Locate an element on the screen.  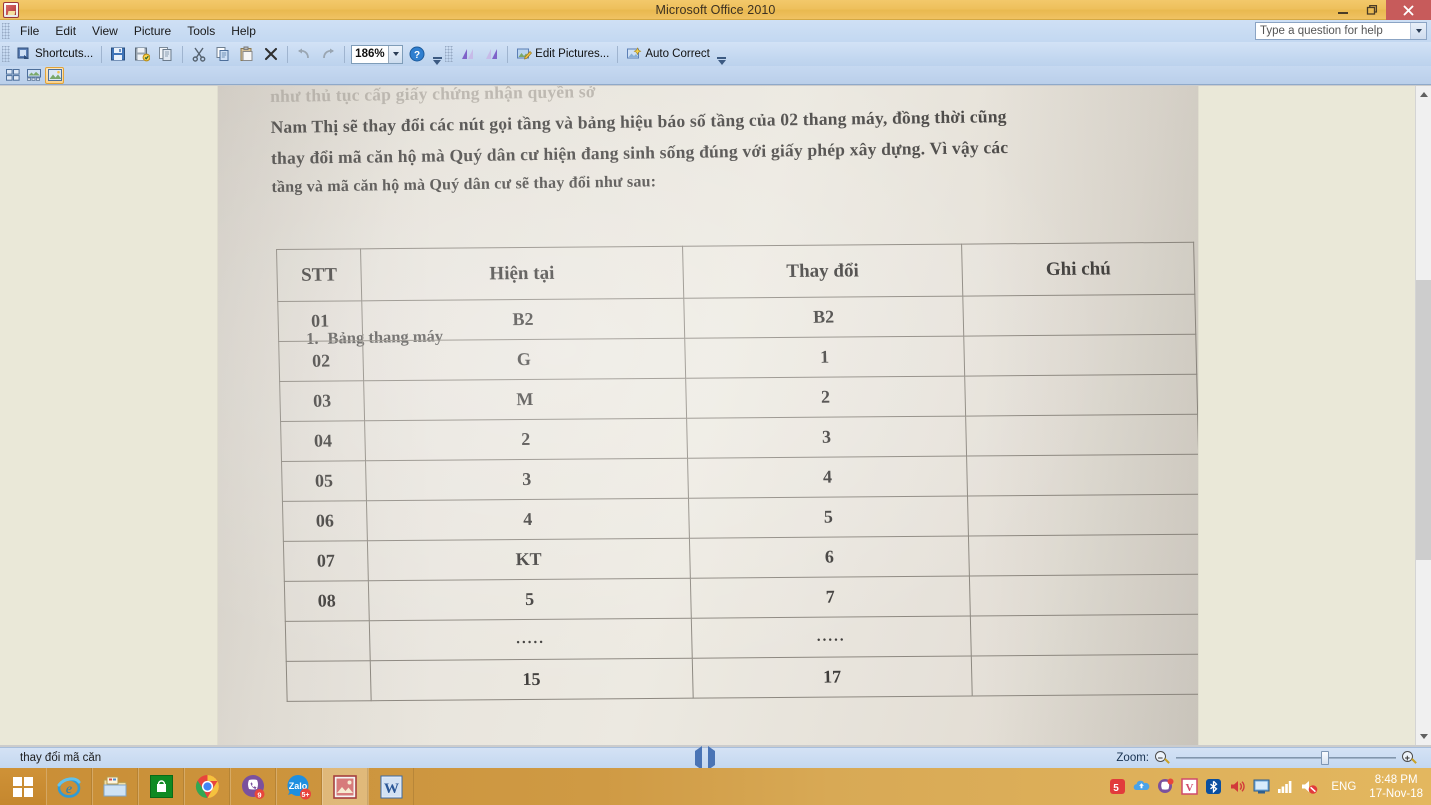
taskbar-item-internet-explorer: e is located at coordinates (69, 786).